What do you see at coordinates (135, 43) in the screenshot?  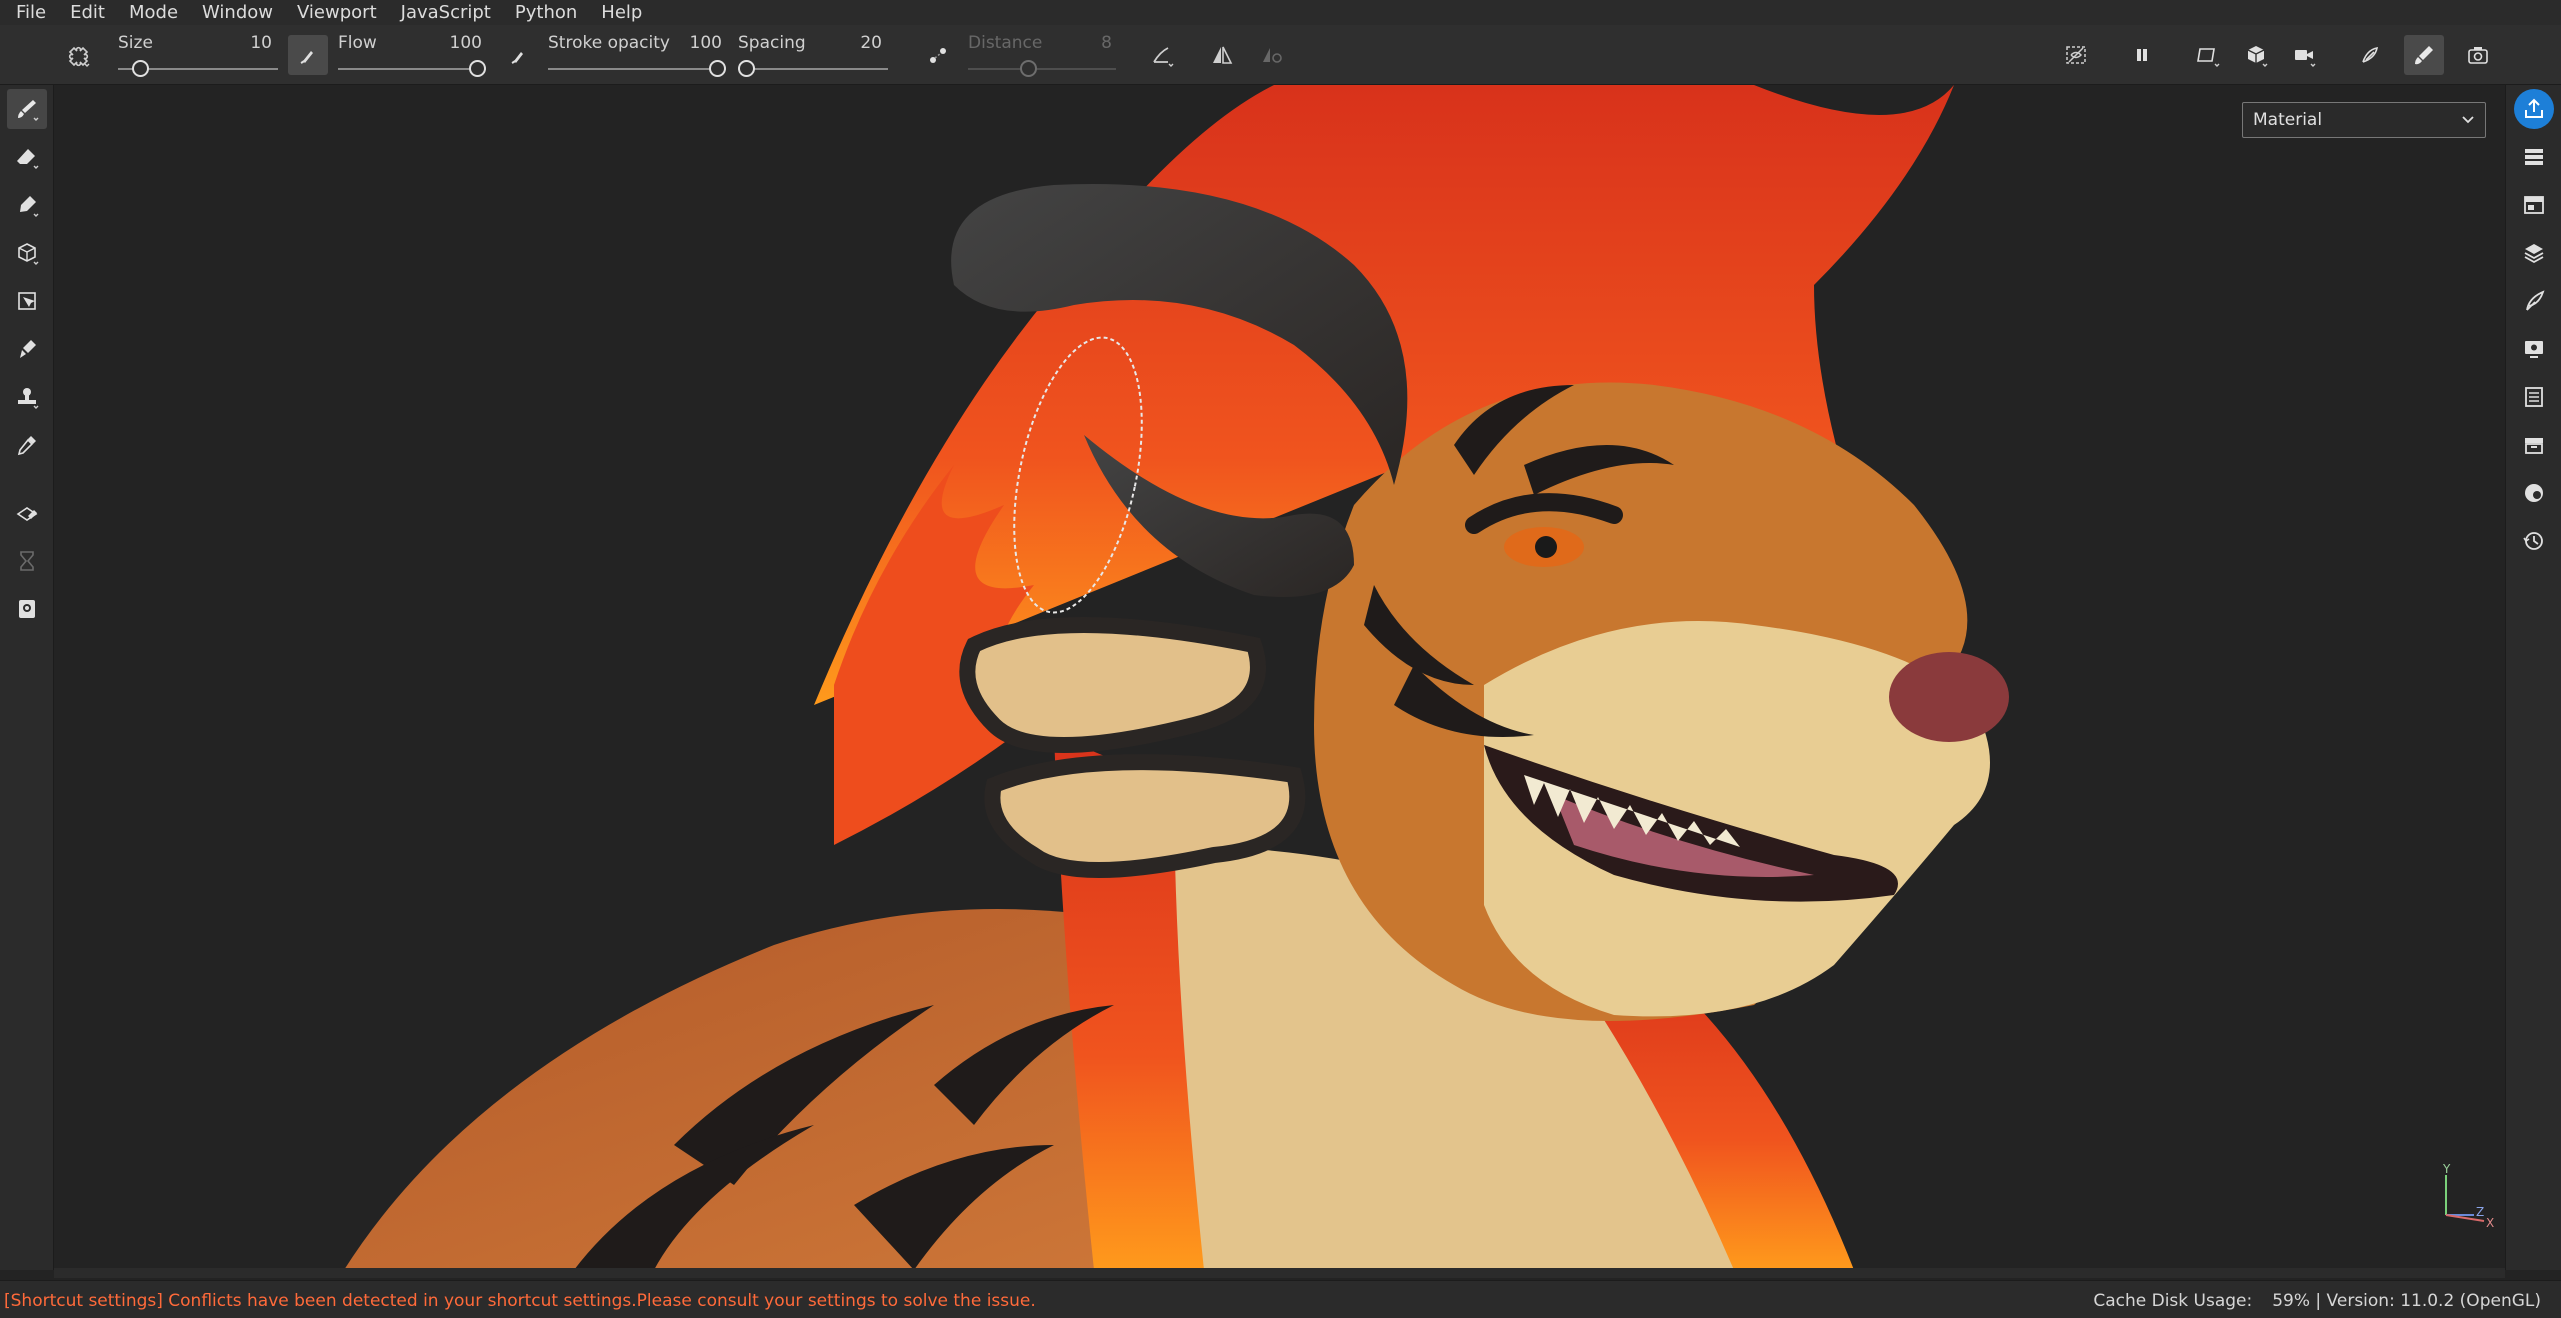 I see `size-label: Size` at bounding box center [135, 43].